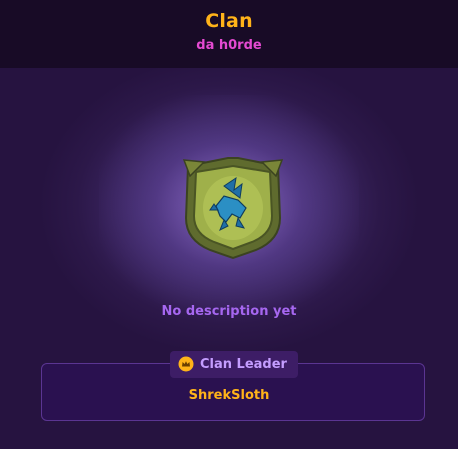 The width and height of the screenshot is (458, 449). What do you see at coordinates (229, 21) in the screenshot?
I see `page-title: Clan` at bounding box center [229, 21].